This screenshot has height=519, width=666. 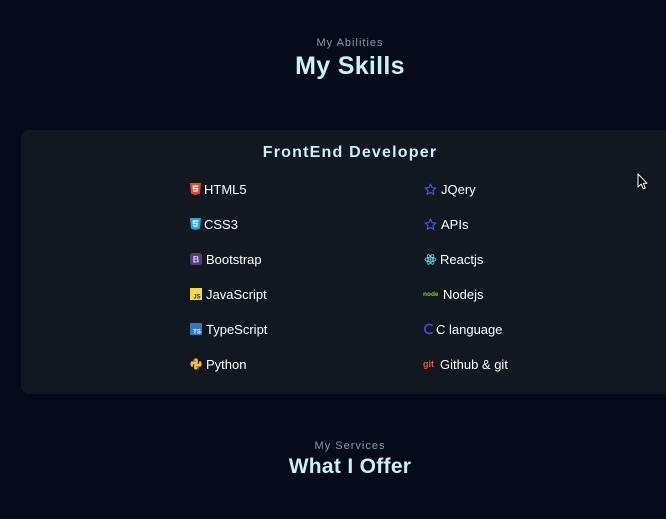 I want to click on skill-jqery: JQery, so click(x=449, y=189).